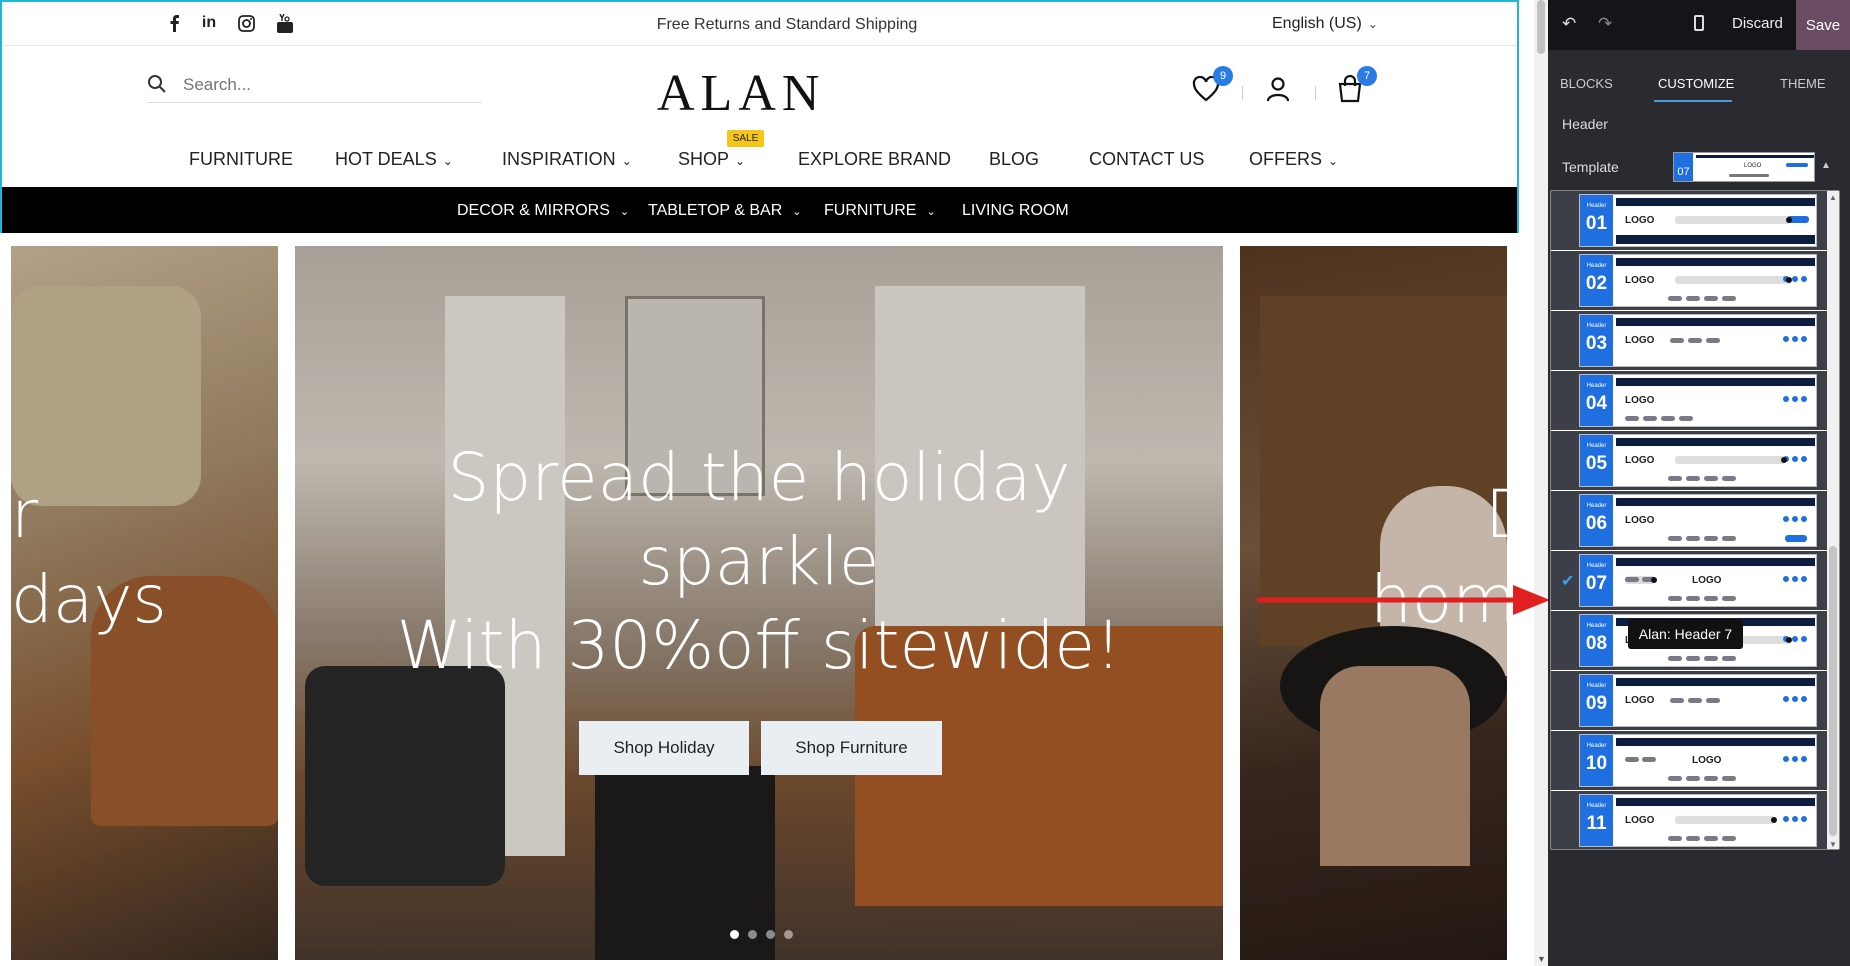 The width and height of the screenshot is (1850, 966). What do you see at coordinates (851, 748) in the screenshot?
I see `shop-furniture-button: Shop Furniture` at bounding box center [851, 748].